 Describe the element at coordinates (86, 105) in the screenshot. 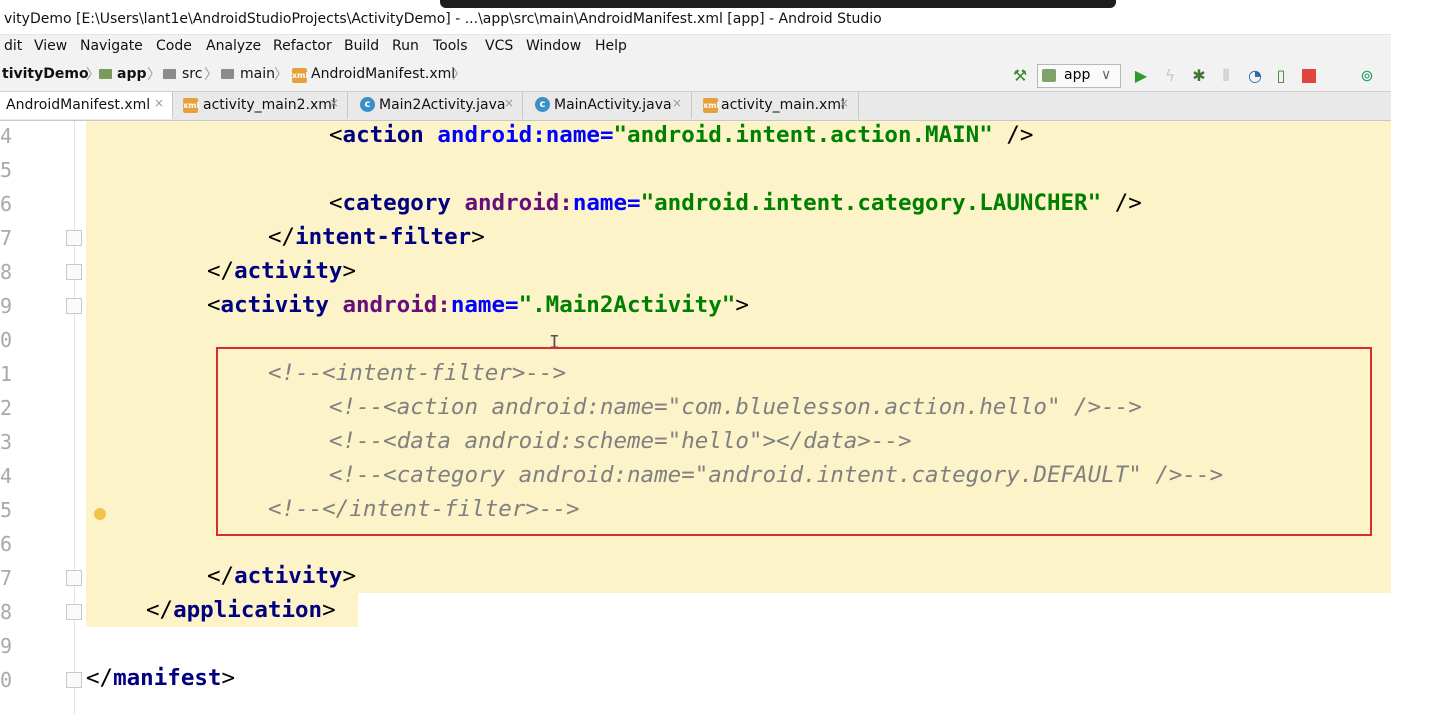

I see `tab-androidmanifest: AndroidManifest.xml ×` at that location.